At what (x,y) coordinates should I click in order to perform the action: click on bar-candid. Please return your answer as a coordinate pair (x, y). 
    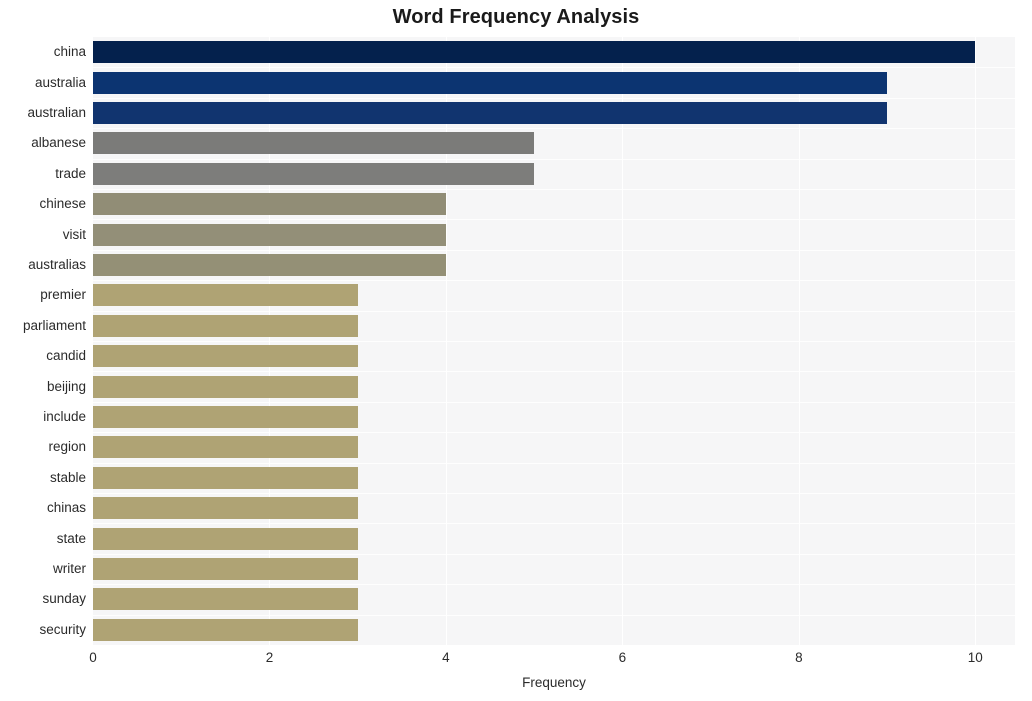
    Looking at the image, I should click on (225, 356).